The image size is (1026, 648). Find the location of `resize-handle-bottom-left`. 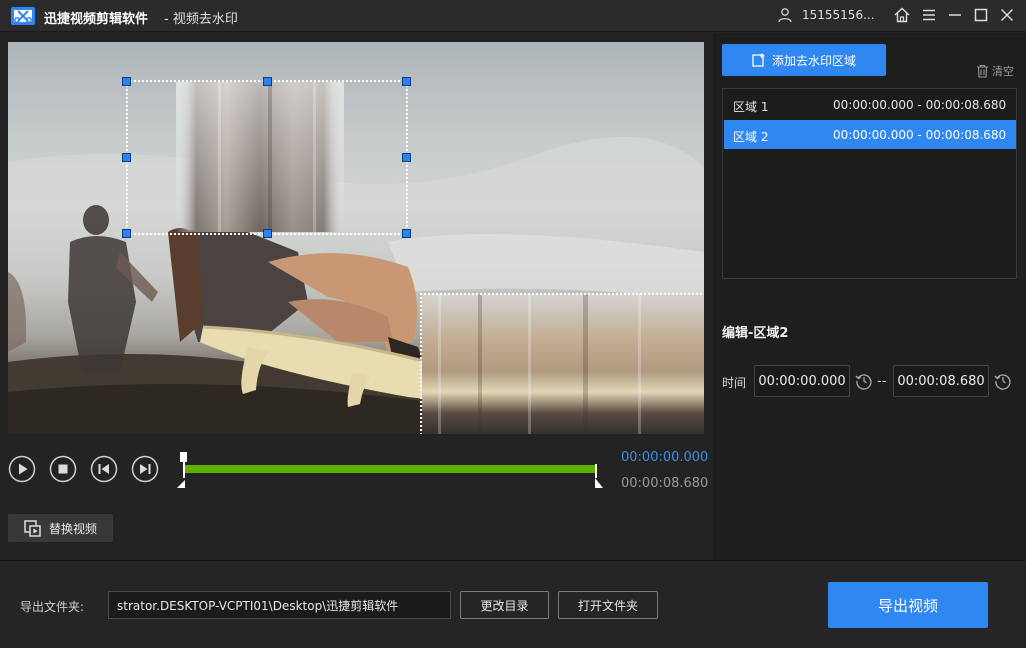

resize-handle-bottom-left is located at coordinates (126, 233).